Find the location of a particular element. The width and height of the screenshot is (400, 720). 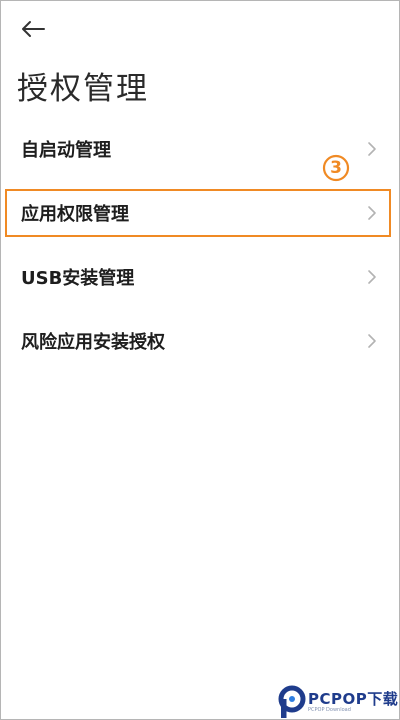

arrow-left-icon is located at coordinates (33, 29).